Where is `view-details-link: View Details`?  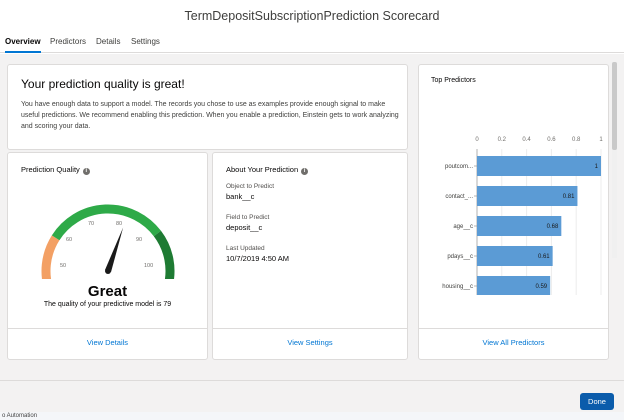
view-details-link: View Details is located at coordinates (107, 342).